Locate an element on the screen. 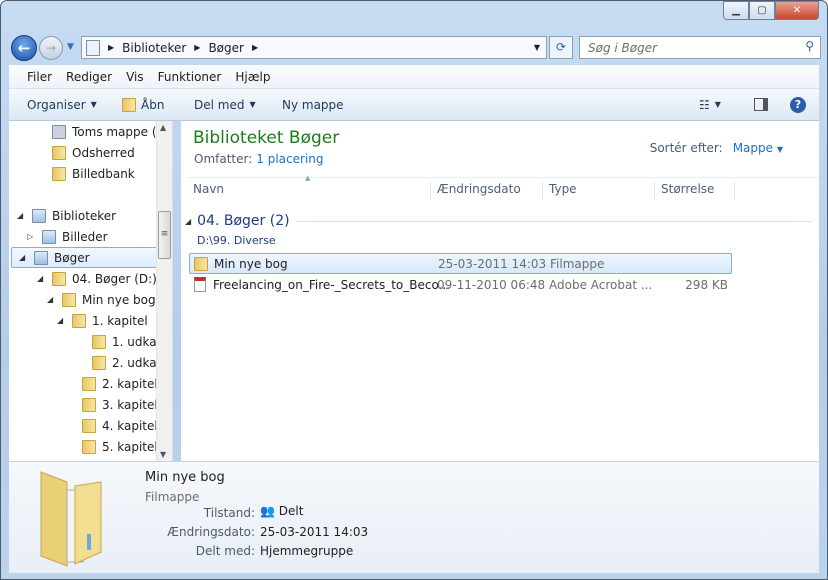 This screenshot has width=828, height=580. new-folder-label: Ny mappe is located at coordinates (313, 104).